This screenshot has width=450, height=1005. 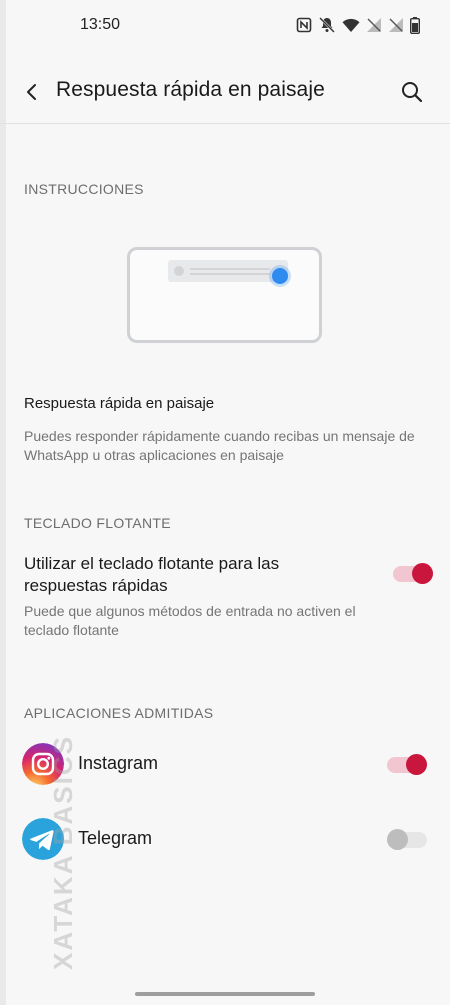 I want to click on instagram-toggle, so click(x=407, y=764).